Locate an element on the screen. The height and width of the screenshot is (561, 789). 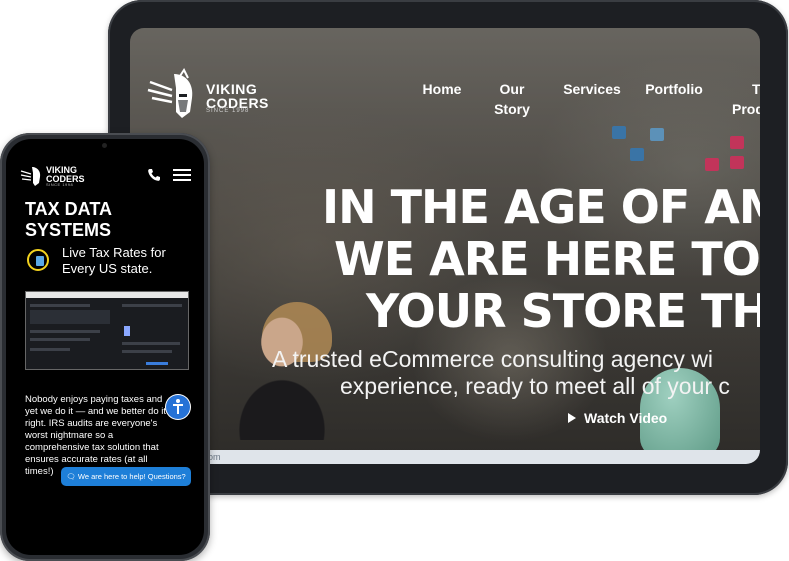
section-title: TAX DATA SYSTEMS is located at coordinates (68, 220).